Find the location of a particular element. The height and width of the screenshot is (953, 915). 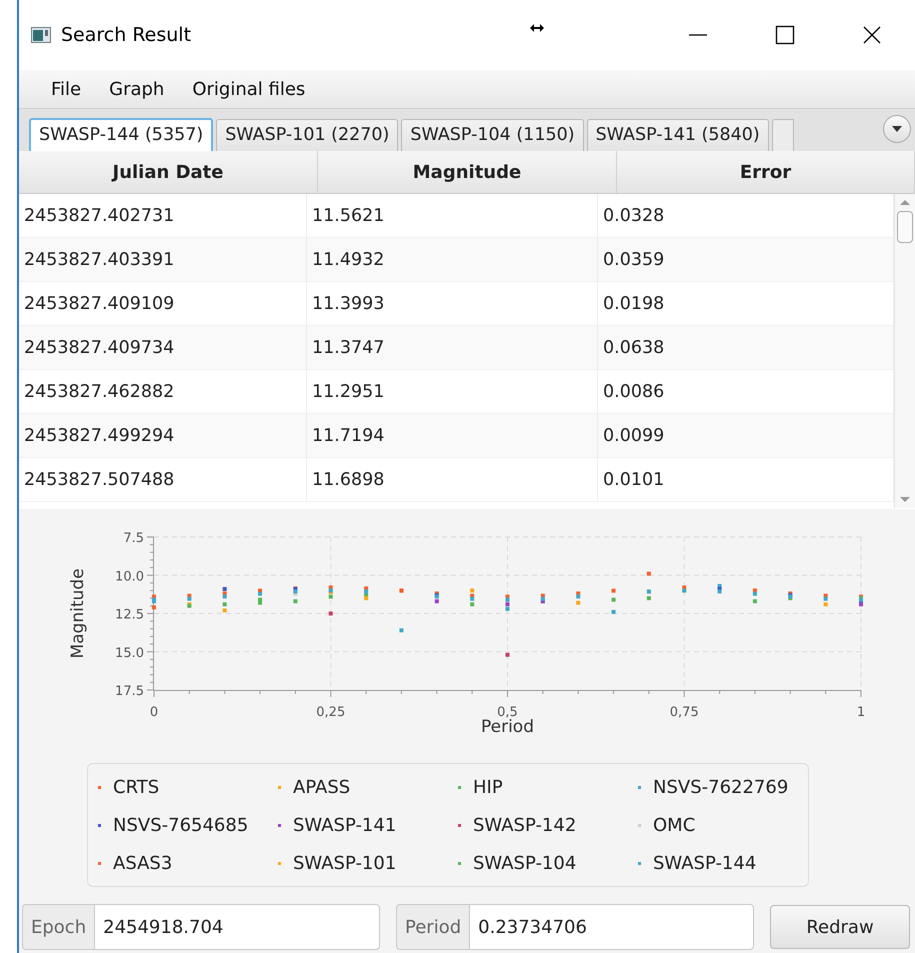

table-cell: 2453827.499294 is located at coordinates (163, 435).